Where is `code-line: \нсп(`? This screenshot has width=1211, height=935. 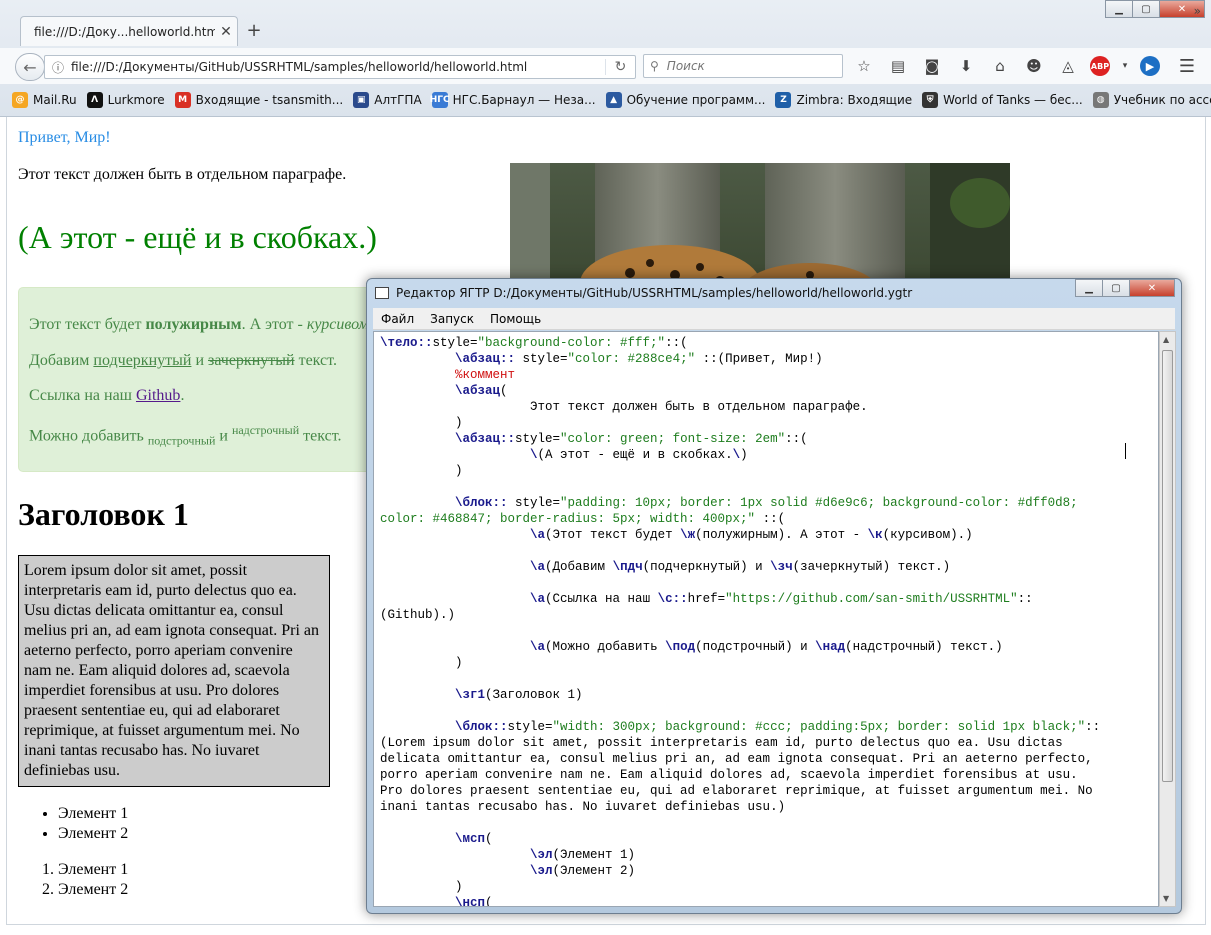 code-line: \нсп( is located at coordinates (474, 901).